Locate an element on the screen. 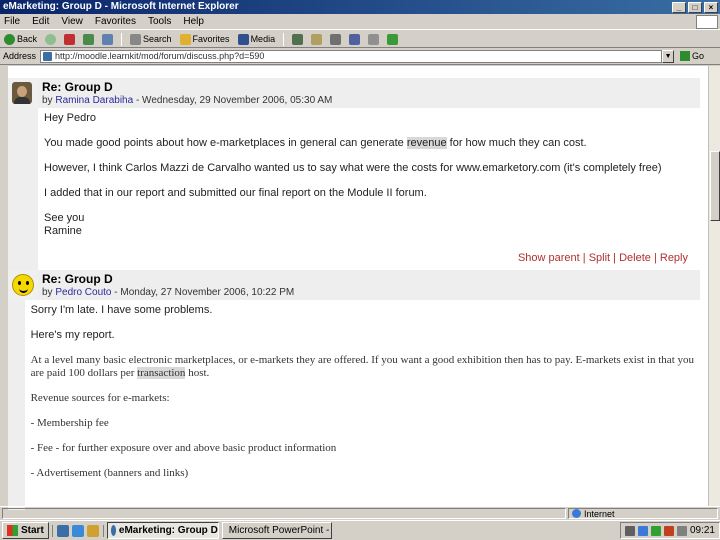 The height and width of the screenshot is (540, 720). history-icon is located at coordinates (298, 39).